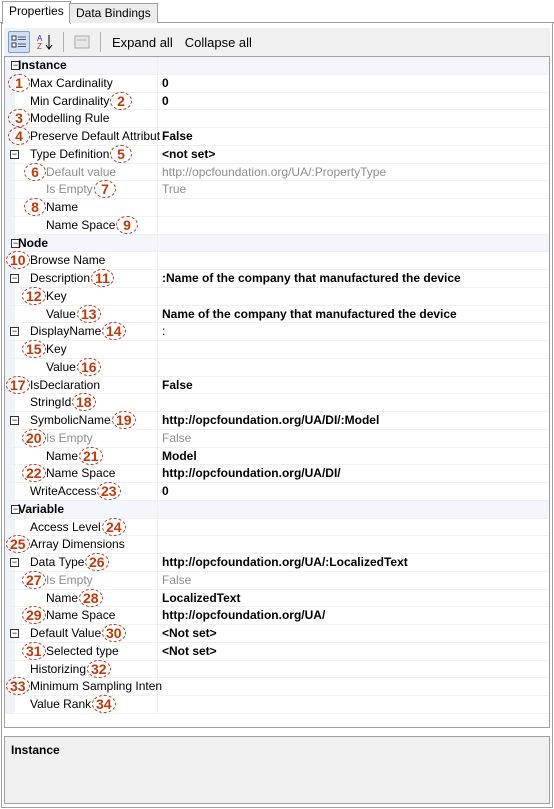  Describe the element at coordinates (86, 224) in the screenshot. I see `property-name-cell: Name Space 9` at that location.